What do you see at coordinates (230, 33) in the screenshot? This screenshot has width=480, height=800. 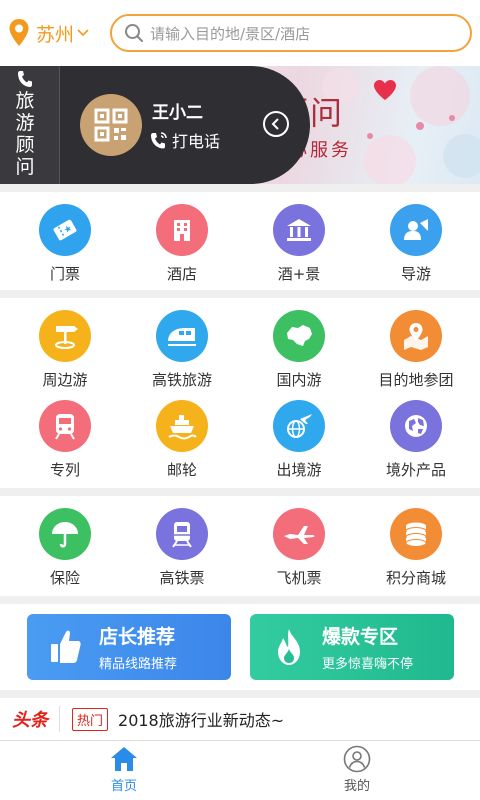 I see `search-placeholder: 请输入目的地/景区/酒店` at bounding box center [230, 33].